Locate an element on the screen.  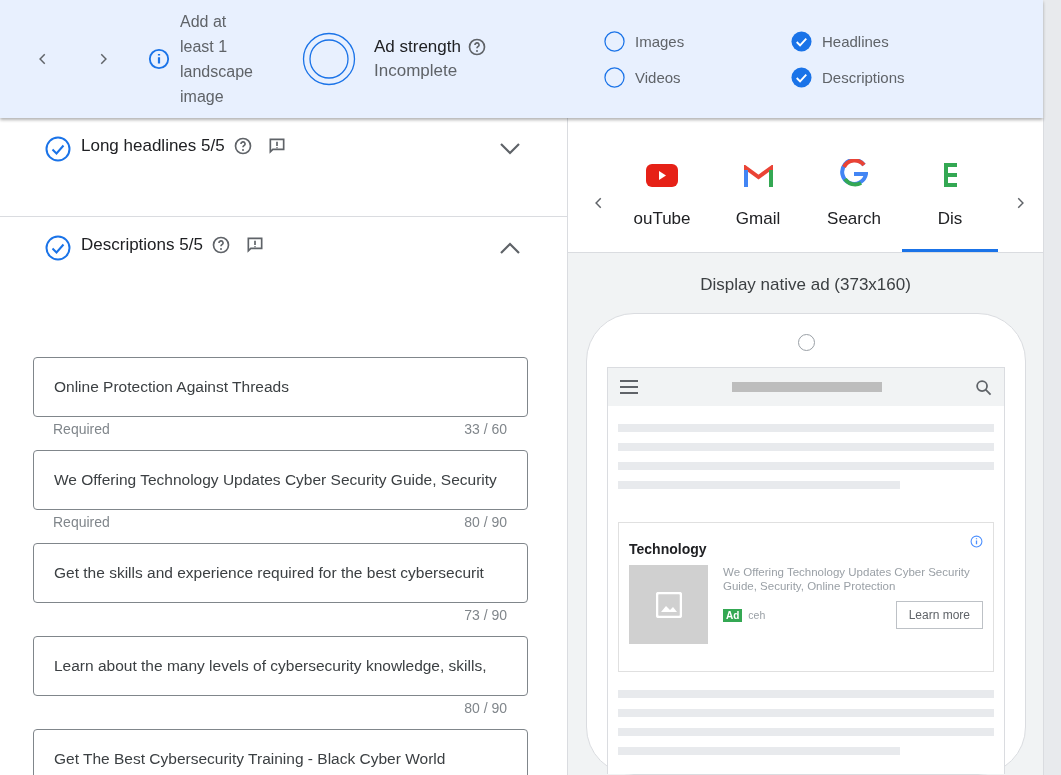
search-icon is located at coordinates (983, 387).